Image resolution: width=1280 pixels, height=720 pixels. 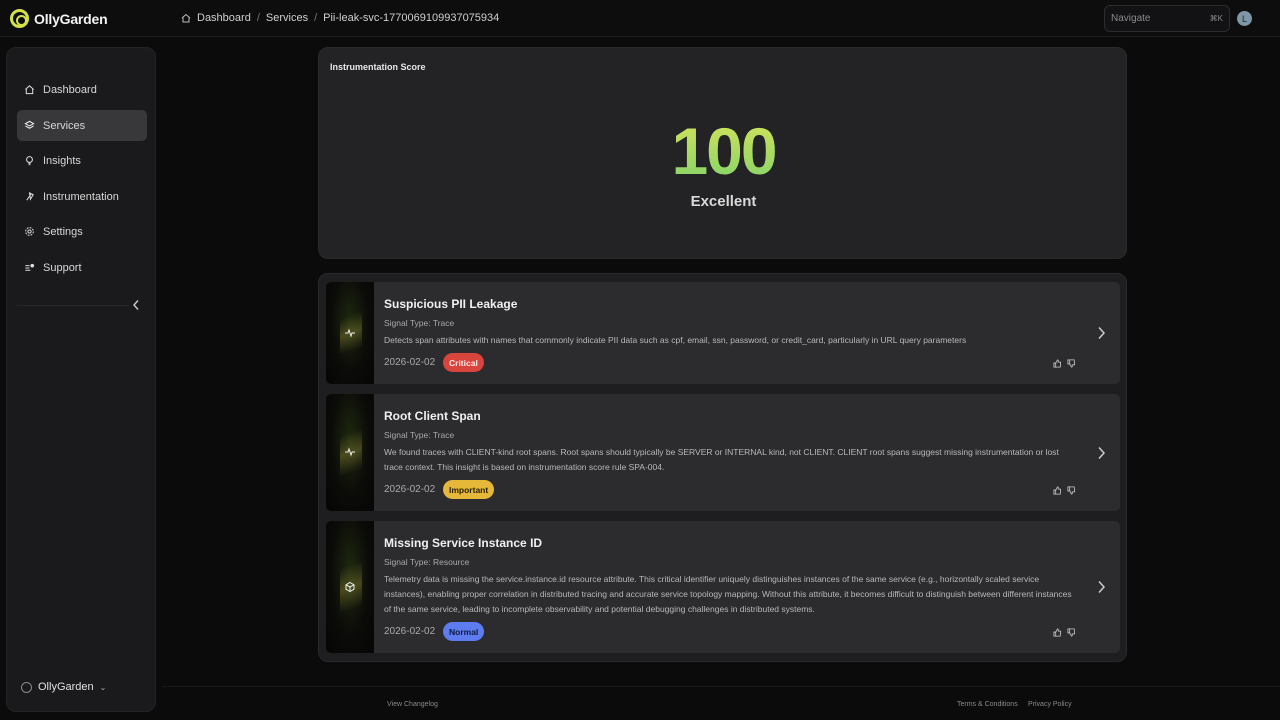 What do you see at coordinates (287, 18) in the screenshot?
I see `breadcrumb-services: Services` at bounding box center [287, 18].